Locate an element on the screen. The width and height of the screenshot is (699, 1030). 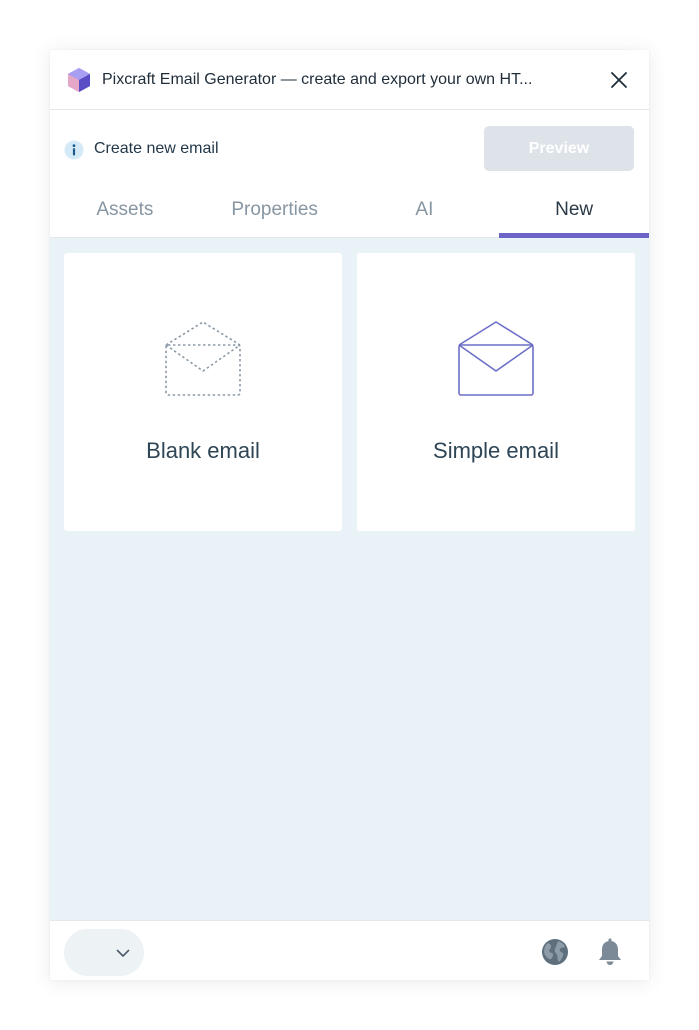
envelope-open-icon is located at coordinates (496, 358).